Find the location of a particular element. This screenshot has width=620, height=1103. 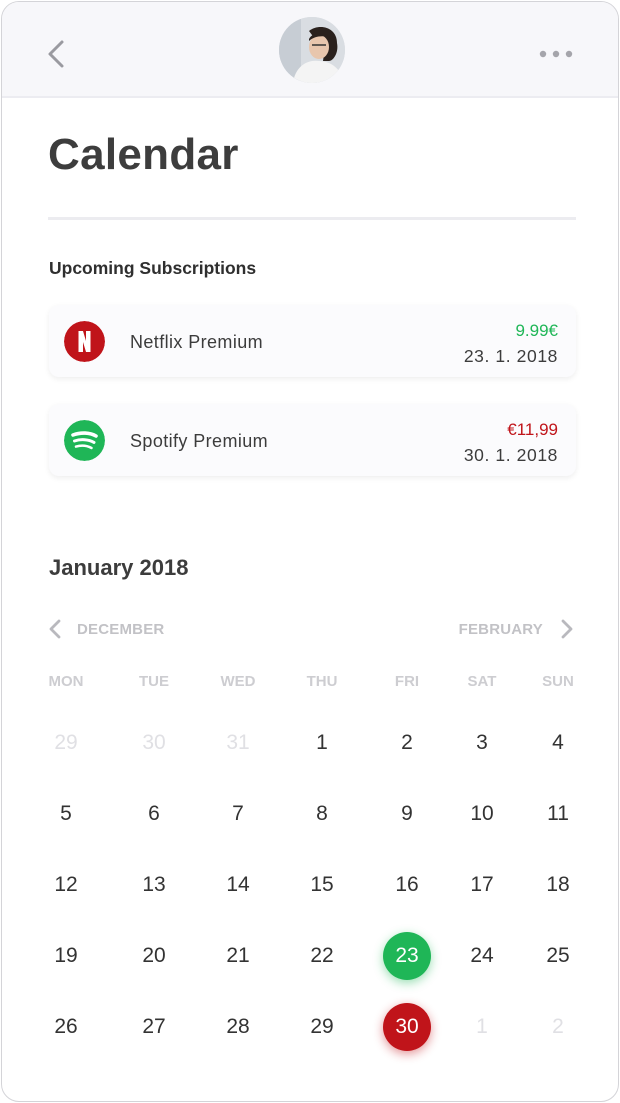

calendar-day: 26 is located at coordinates (66, 1027).